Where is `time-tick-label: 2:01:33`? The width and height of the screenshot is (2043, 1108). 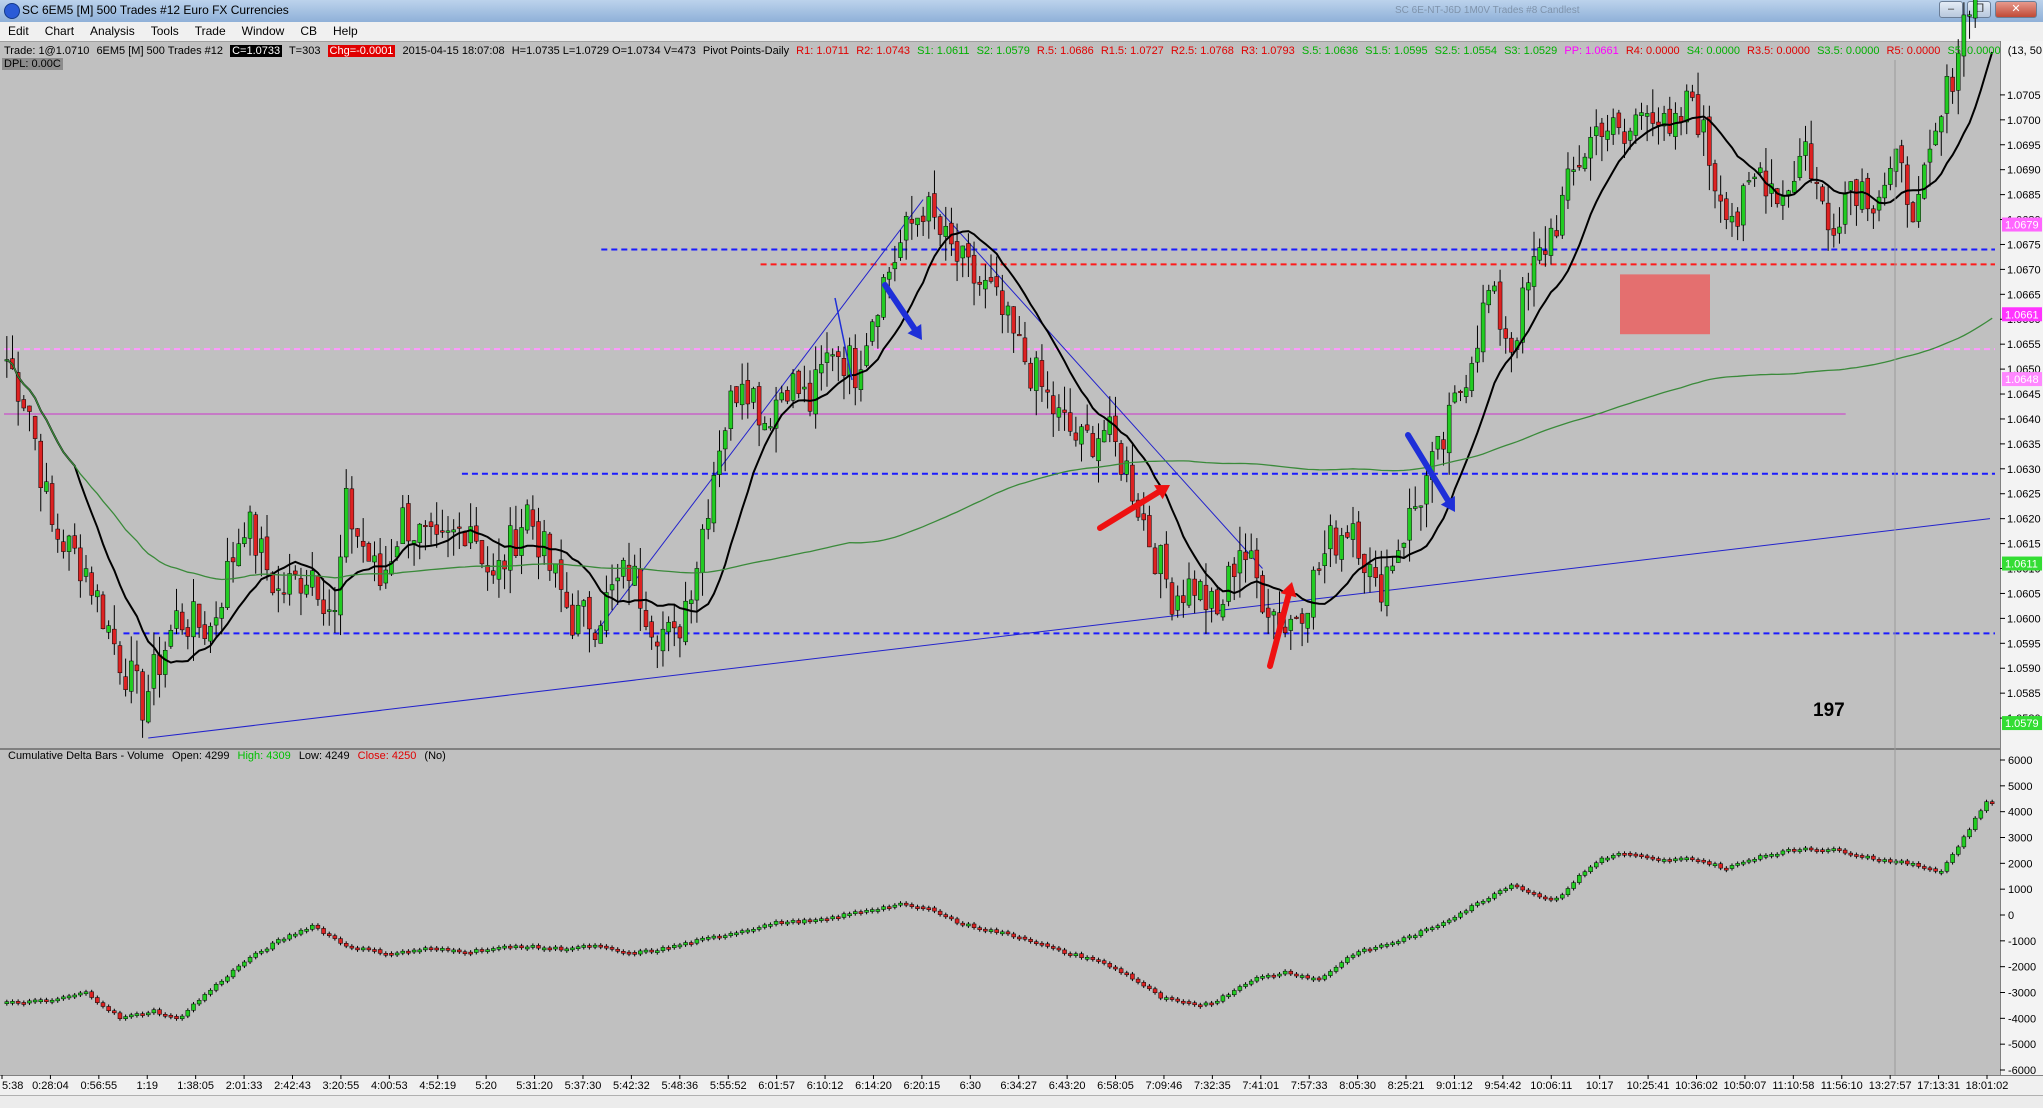 time-tick-label: 2:01:33 is located at coordinates (244, 1086).